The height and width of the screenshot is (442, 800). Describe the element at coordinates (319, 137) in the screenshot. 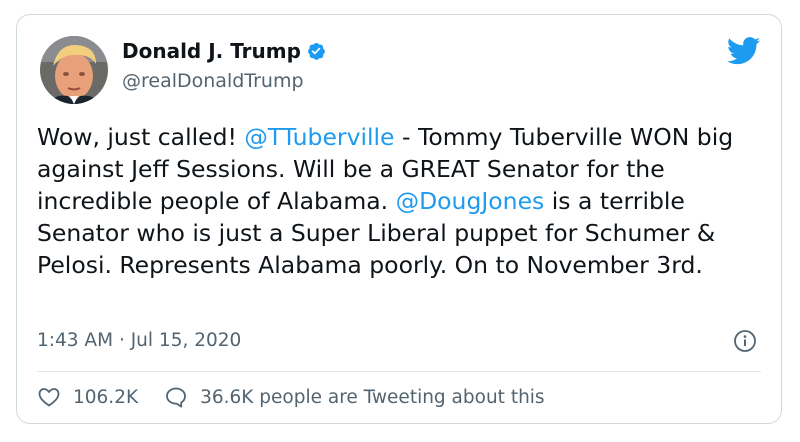

I see `mention-link-ttuberville: @TTuberville` at that location.